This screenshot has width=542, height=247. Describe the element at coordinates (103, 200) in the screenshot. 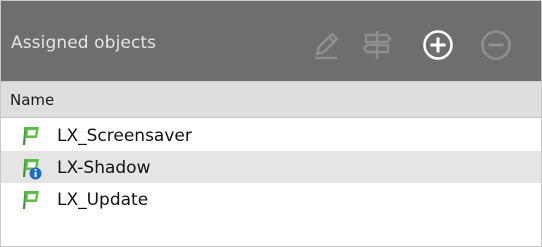

I see `list-item-label: LX_Update` at that location.